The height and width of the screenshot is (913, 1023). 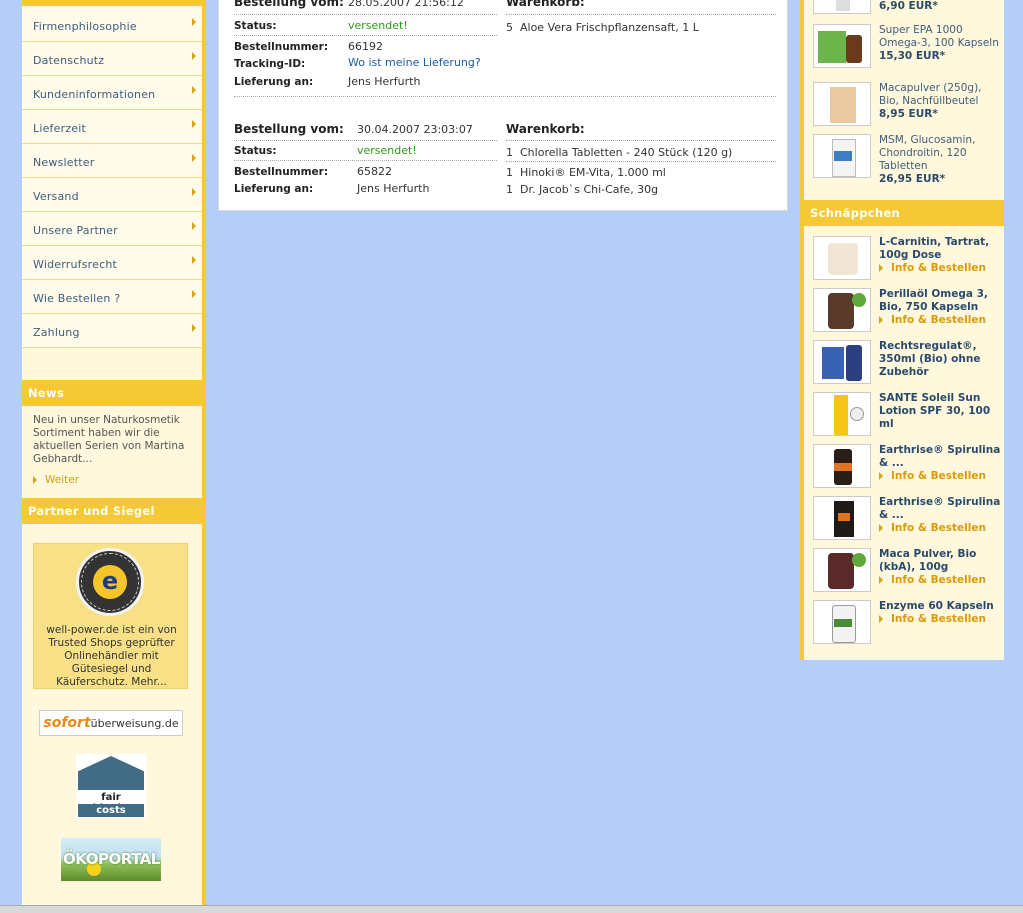 I want to click on product-name: Perillaöl Omega 3, Bio, 750 Kapseln, so click(x=933, y=300).